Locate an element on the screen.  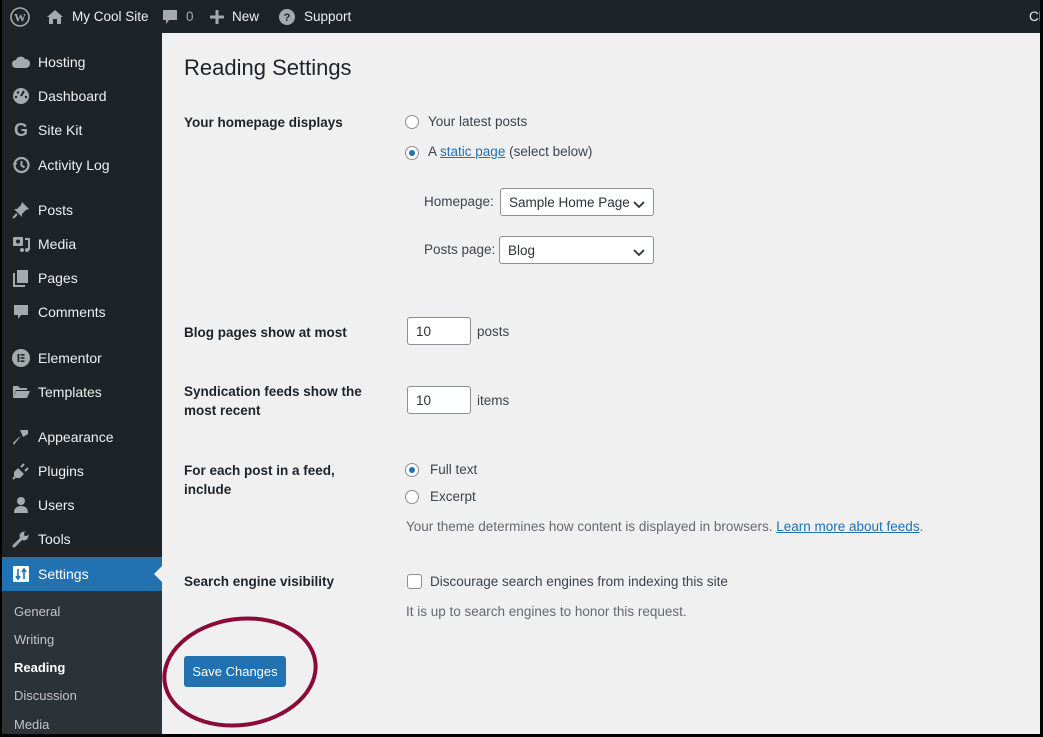
feed-description-suffix: . is located at coordinates (921, 526).